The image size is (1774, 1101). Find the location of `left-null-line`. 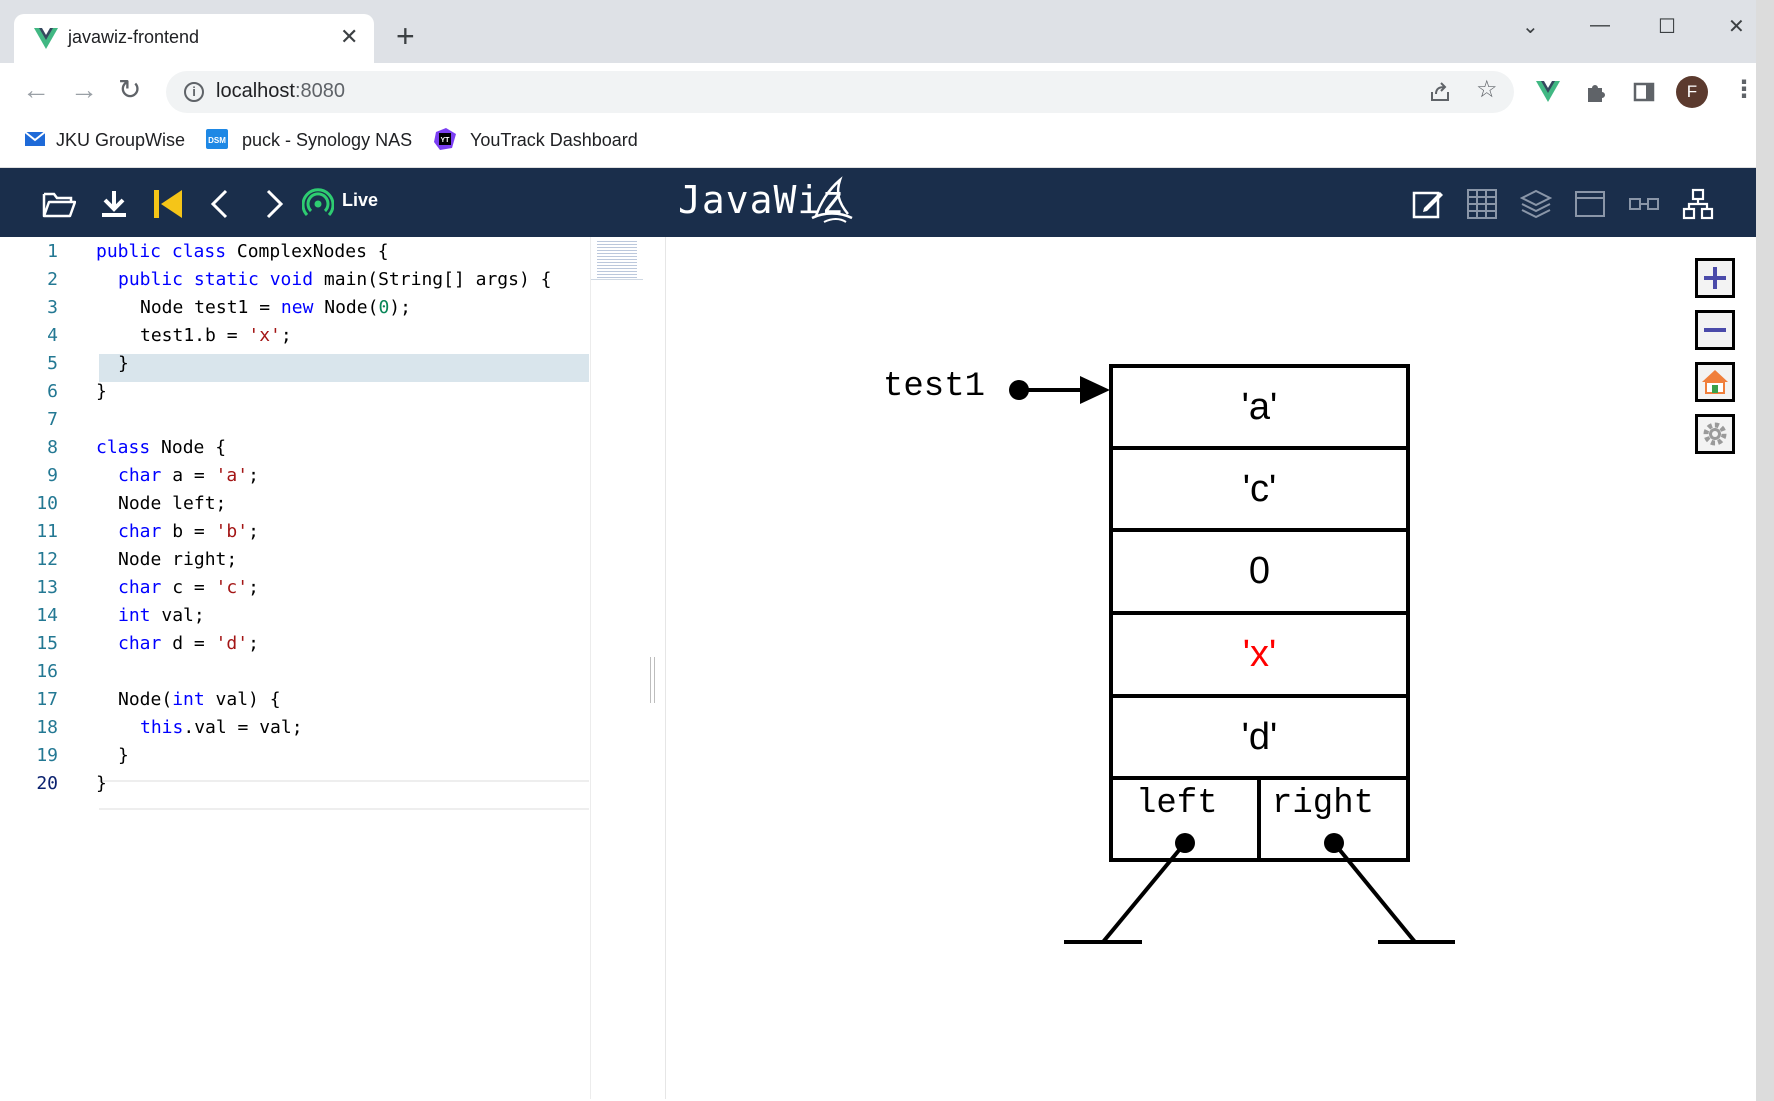

left-null-line is located at coordinates (1144, 892).